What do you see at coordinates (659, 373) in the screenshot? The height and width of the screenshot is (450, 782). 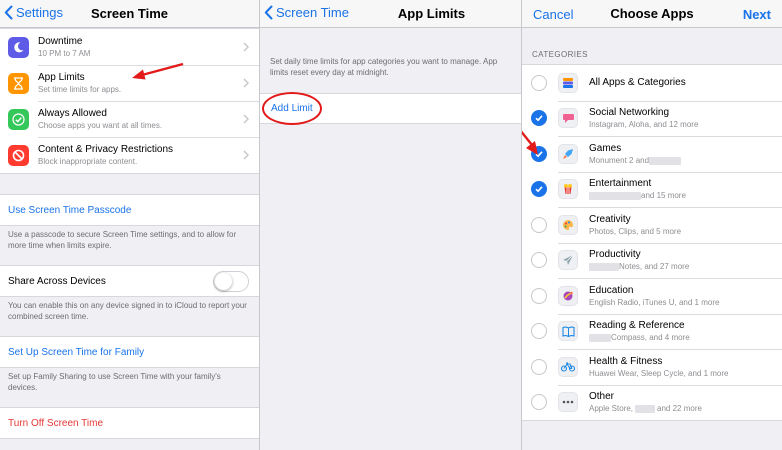 I see `category-subtitle: Huawei Wear, Sleep Cycle, and 1 more` at bounding box center [659, 373].